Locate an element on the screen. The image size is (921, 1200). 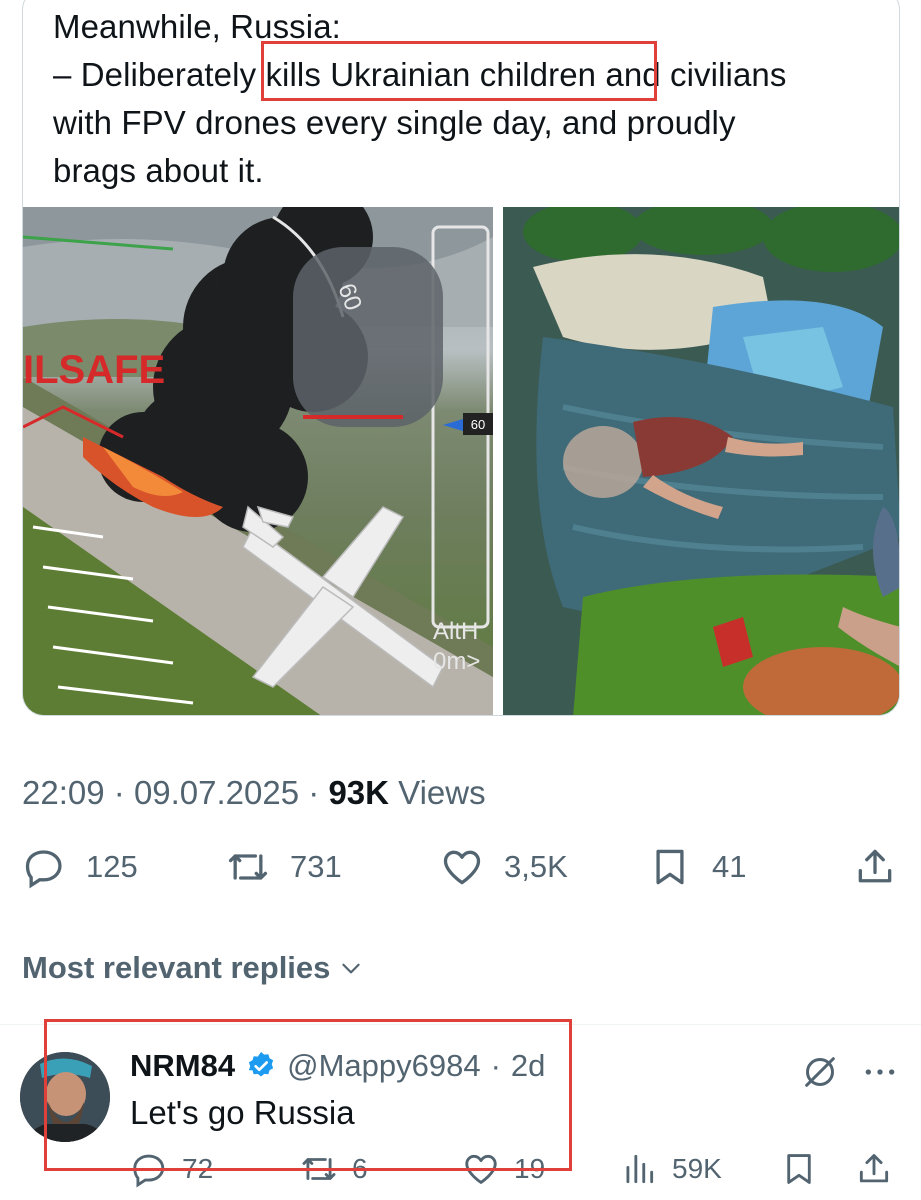
repost-button: 731 is located at coordinates (284, 867).